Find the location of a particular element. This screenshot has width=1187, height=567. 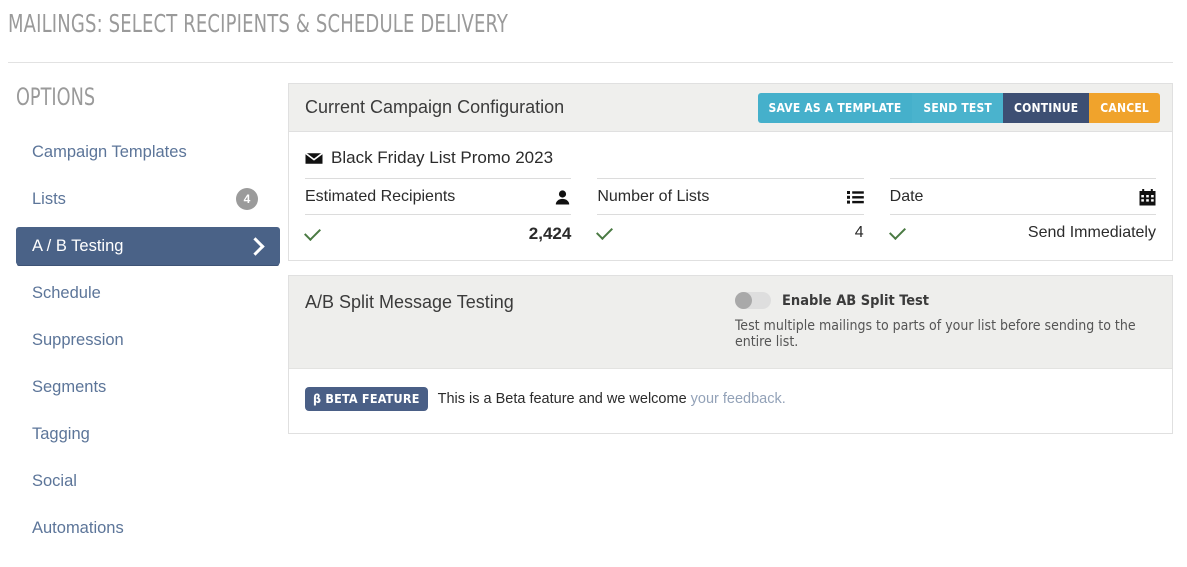

beta-feature-badge: β BETA FEATURE is located at coordinates (366, 399).